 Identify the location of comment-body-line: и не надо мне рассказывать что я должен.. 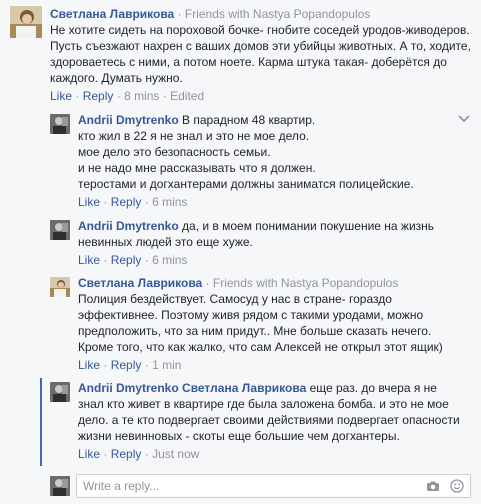
(197, 168).